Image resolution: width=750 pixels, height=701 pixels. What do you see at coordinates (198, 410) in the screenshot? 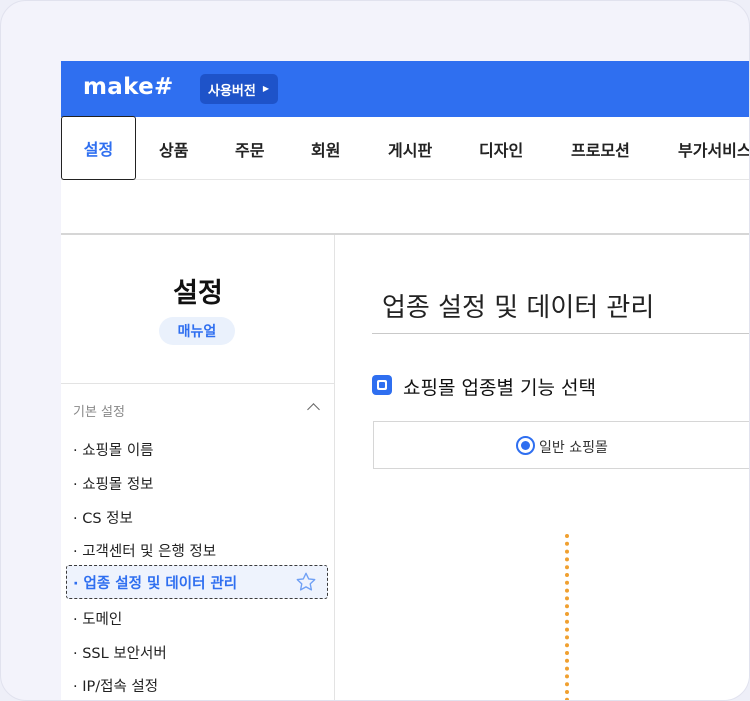
I see `section-header-basic-settings: 기본 설정` at bounding box center [198, 410].